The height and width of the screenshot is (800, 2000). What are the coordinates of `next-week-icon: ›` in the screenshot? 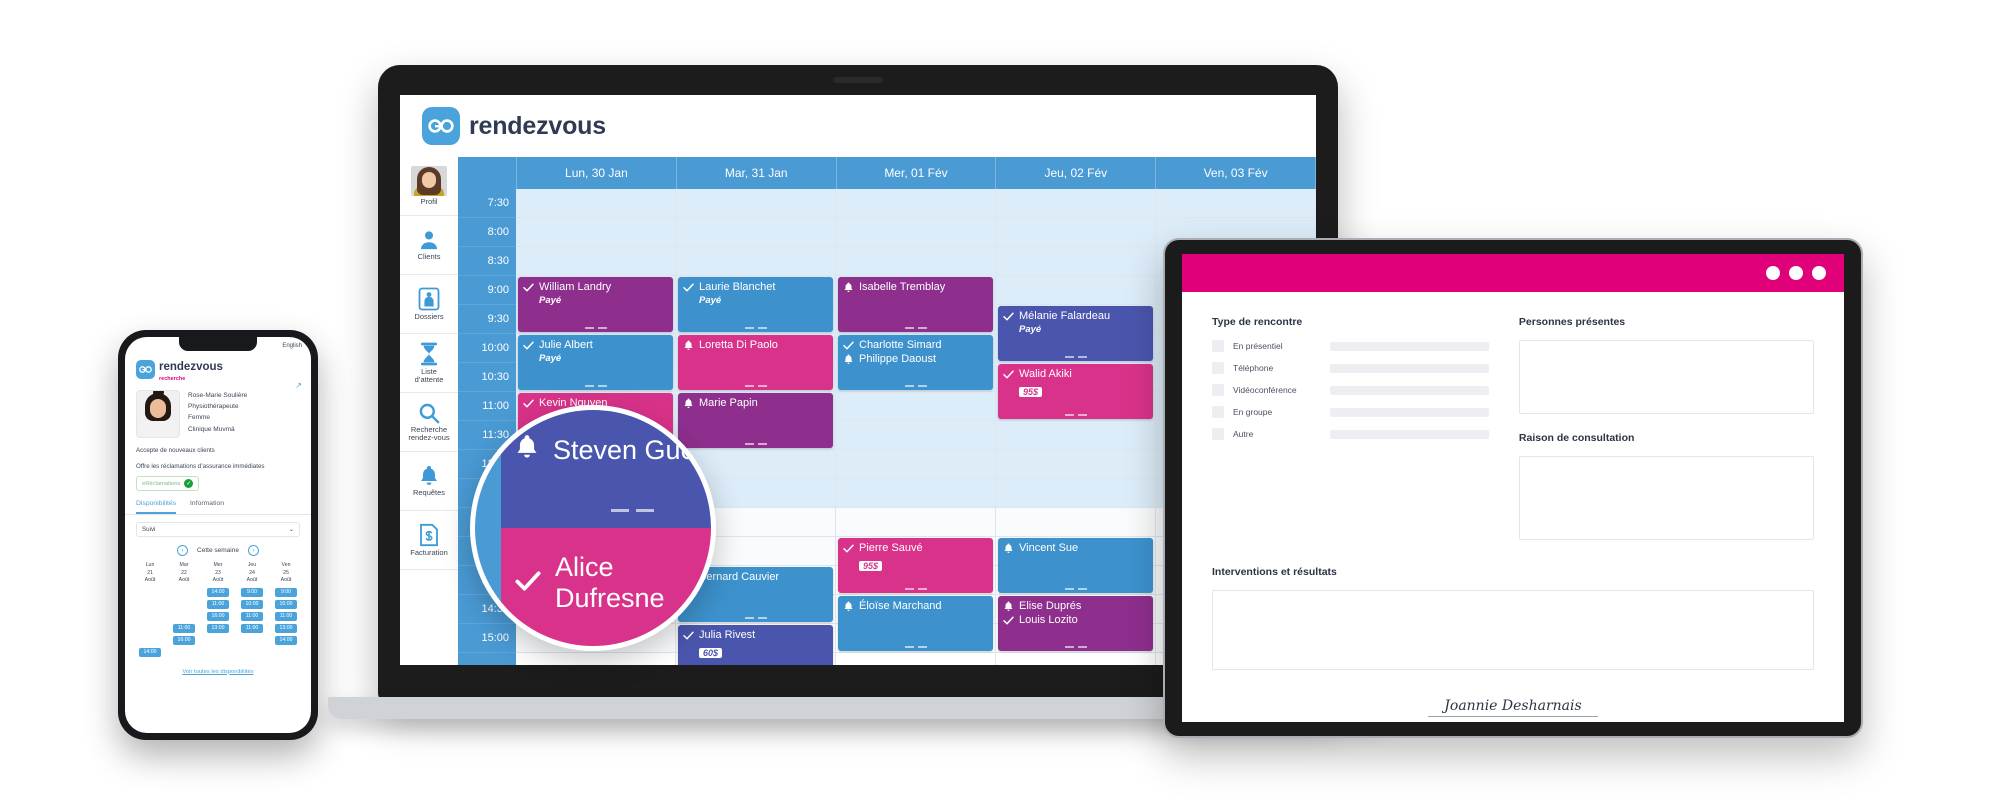 It's located at (253, 550).